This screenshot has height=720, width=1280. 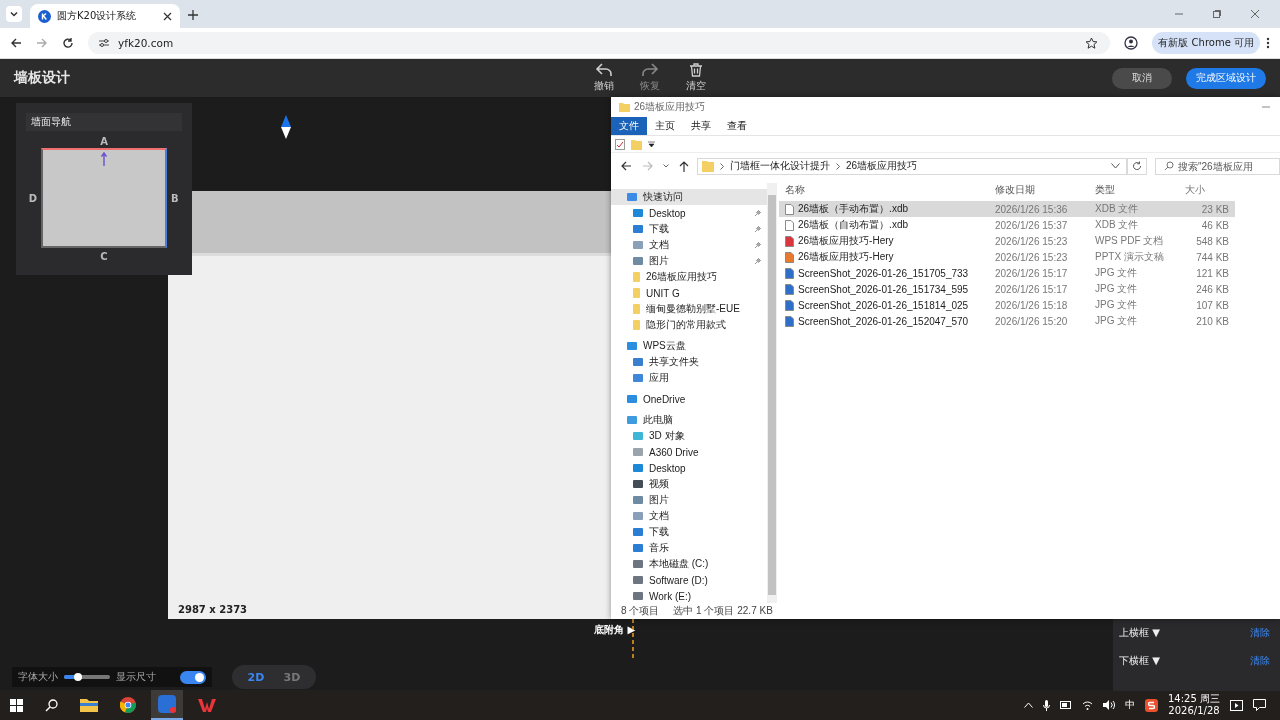 I want to click on path-bar: 门墙框一体化设计提升 26墙板应用技巧, so click(x=912, y=166).